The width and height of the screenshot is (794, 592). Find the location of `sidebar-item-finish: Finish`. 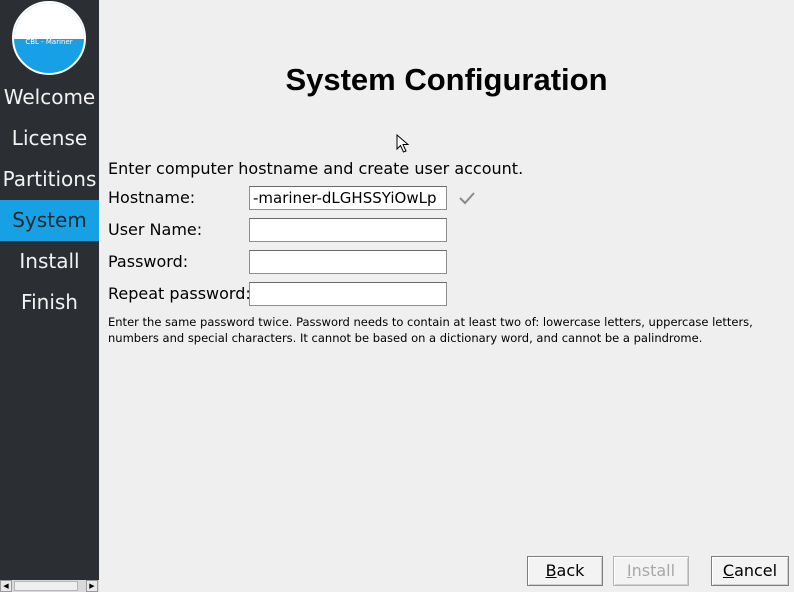

sidebar-item-finish: Finish is located at coordinates (49, 302).